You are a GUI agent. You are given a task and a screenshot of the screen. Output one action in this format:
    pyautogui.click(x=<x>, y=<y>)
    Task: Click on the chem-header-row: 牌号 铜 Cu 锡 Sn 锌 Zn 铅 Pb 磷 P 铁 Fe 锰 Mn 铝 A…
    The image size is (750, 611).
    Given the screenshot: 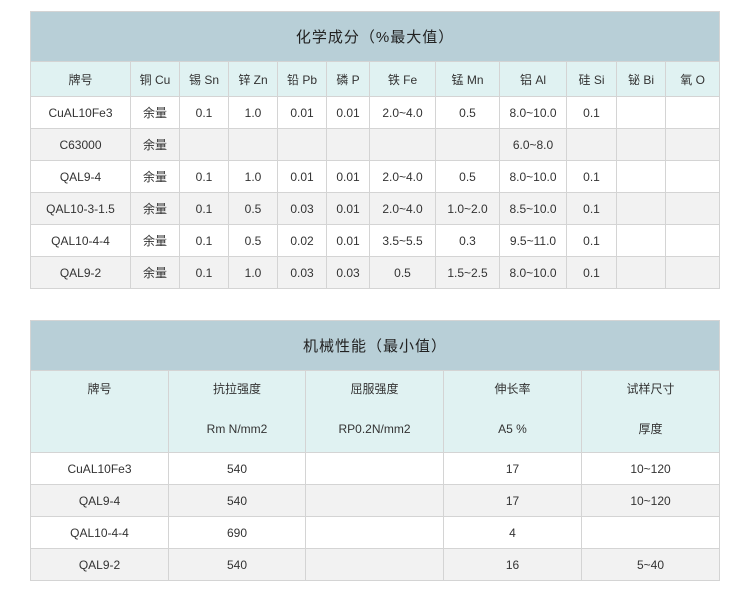 What is the action you would take?
    pyautogui.click(x=375, y=79)
    